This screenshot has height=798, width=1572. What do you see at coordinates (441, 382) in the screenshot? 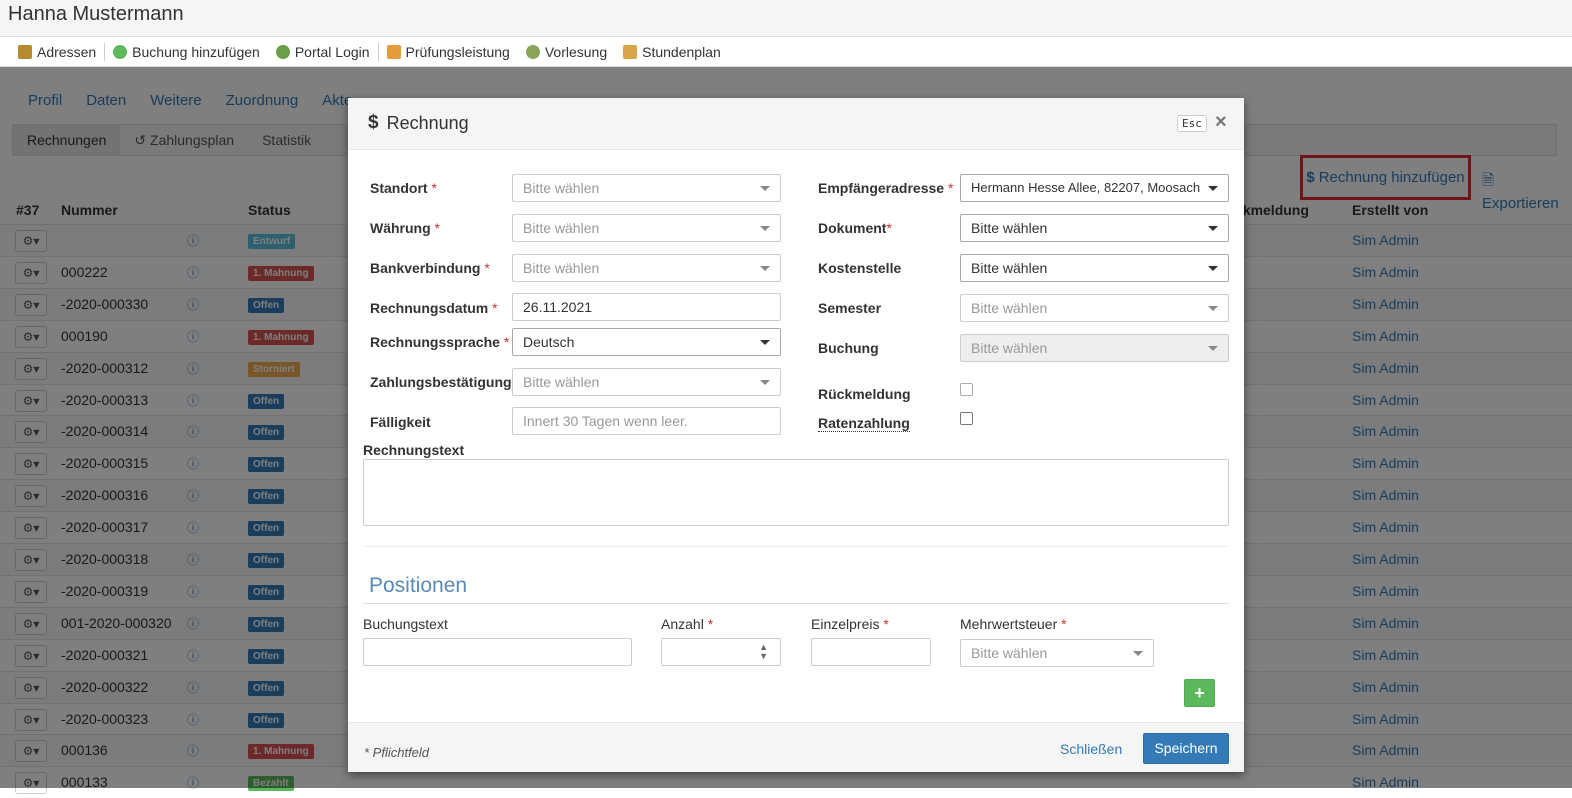
I see `label-zahlungsbestaetigung: Zahlungsbestätigung` at bounding box center [441, 382].